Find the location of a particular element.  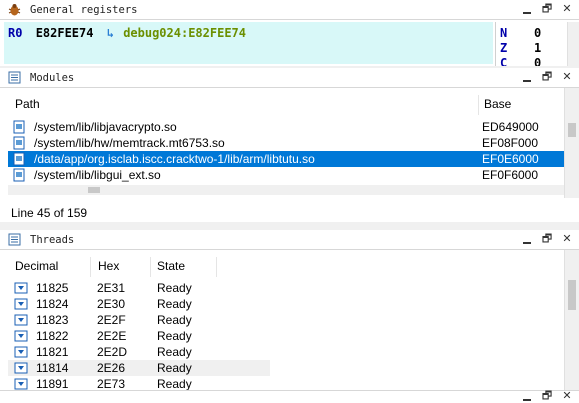

registers-title: General registers is located at coordinates (84, 10).